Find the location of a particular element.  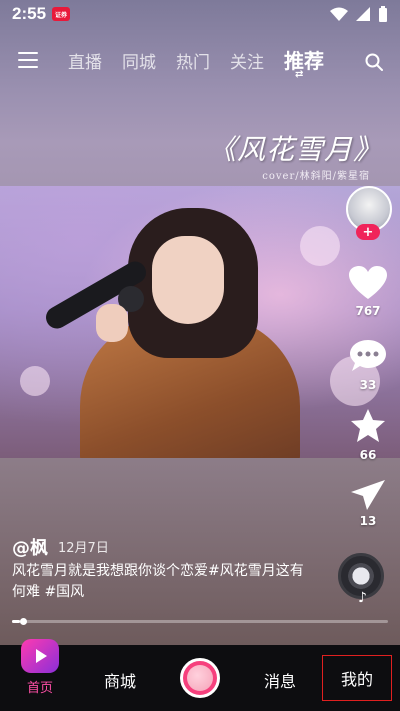

music-note-icon: ♪ is located at coordinates (362, 598).